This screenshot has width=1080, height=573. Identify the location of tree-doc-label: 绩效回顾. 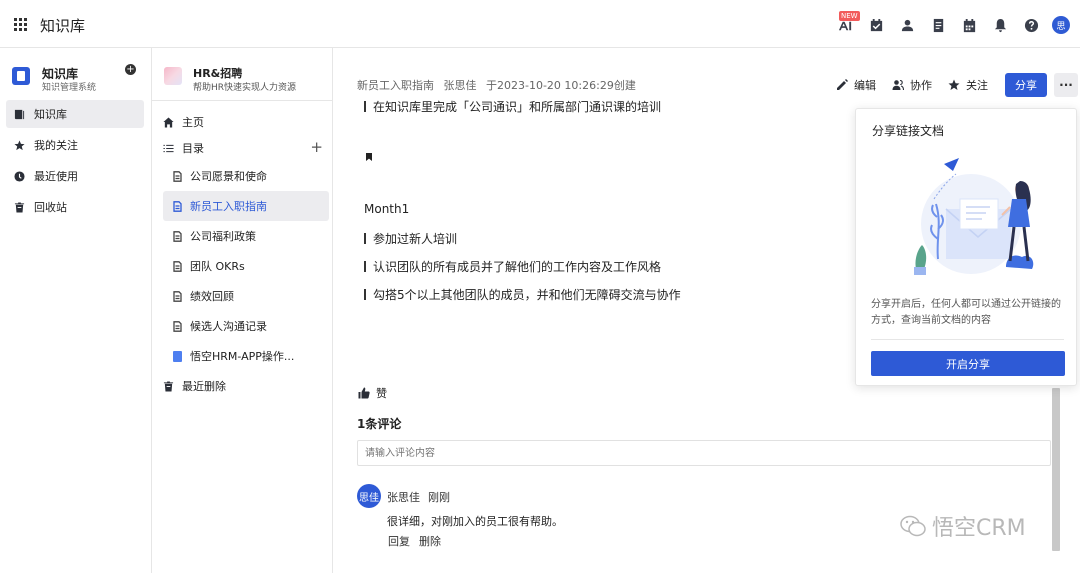
(212, 296).